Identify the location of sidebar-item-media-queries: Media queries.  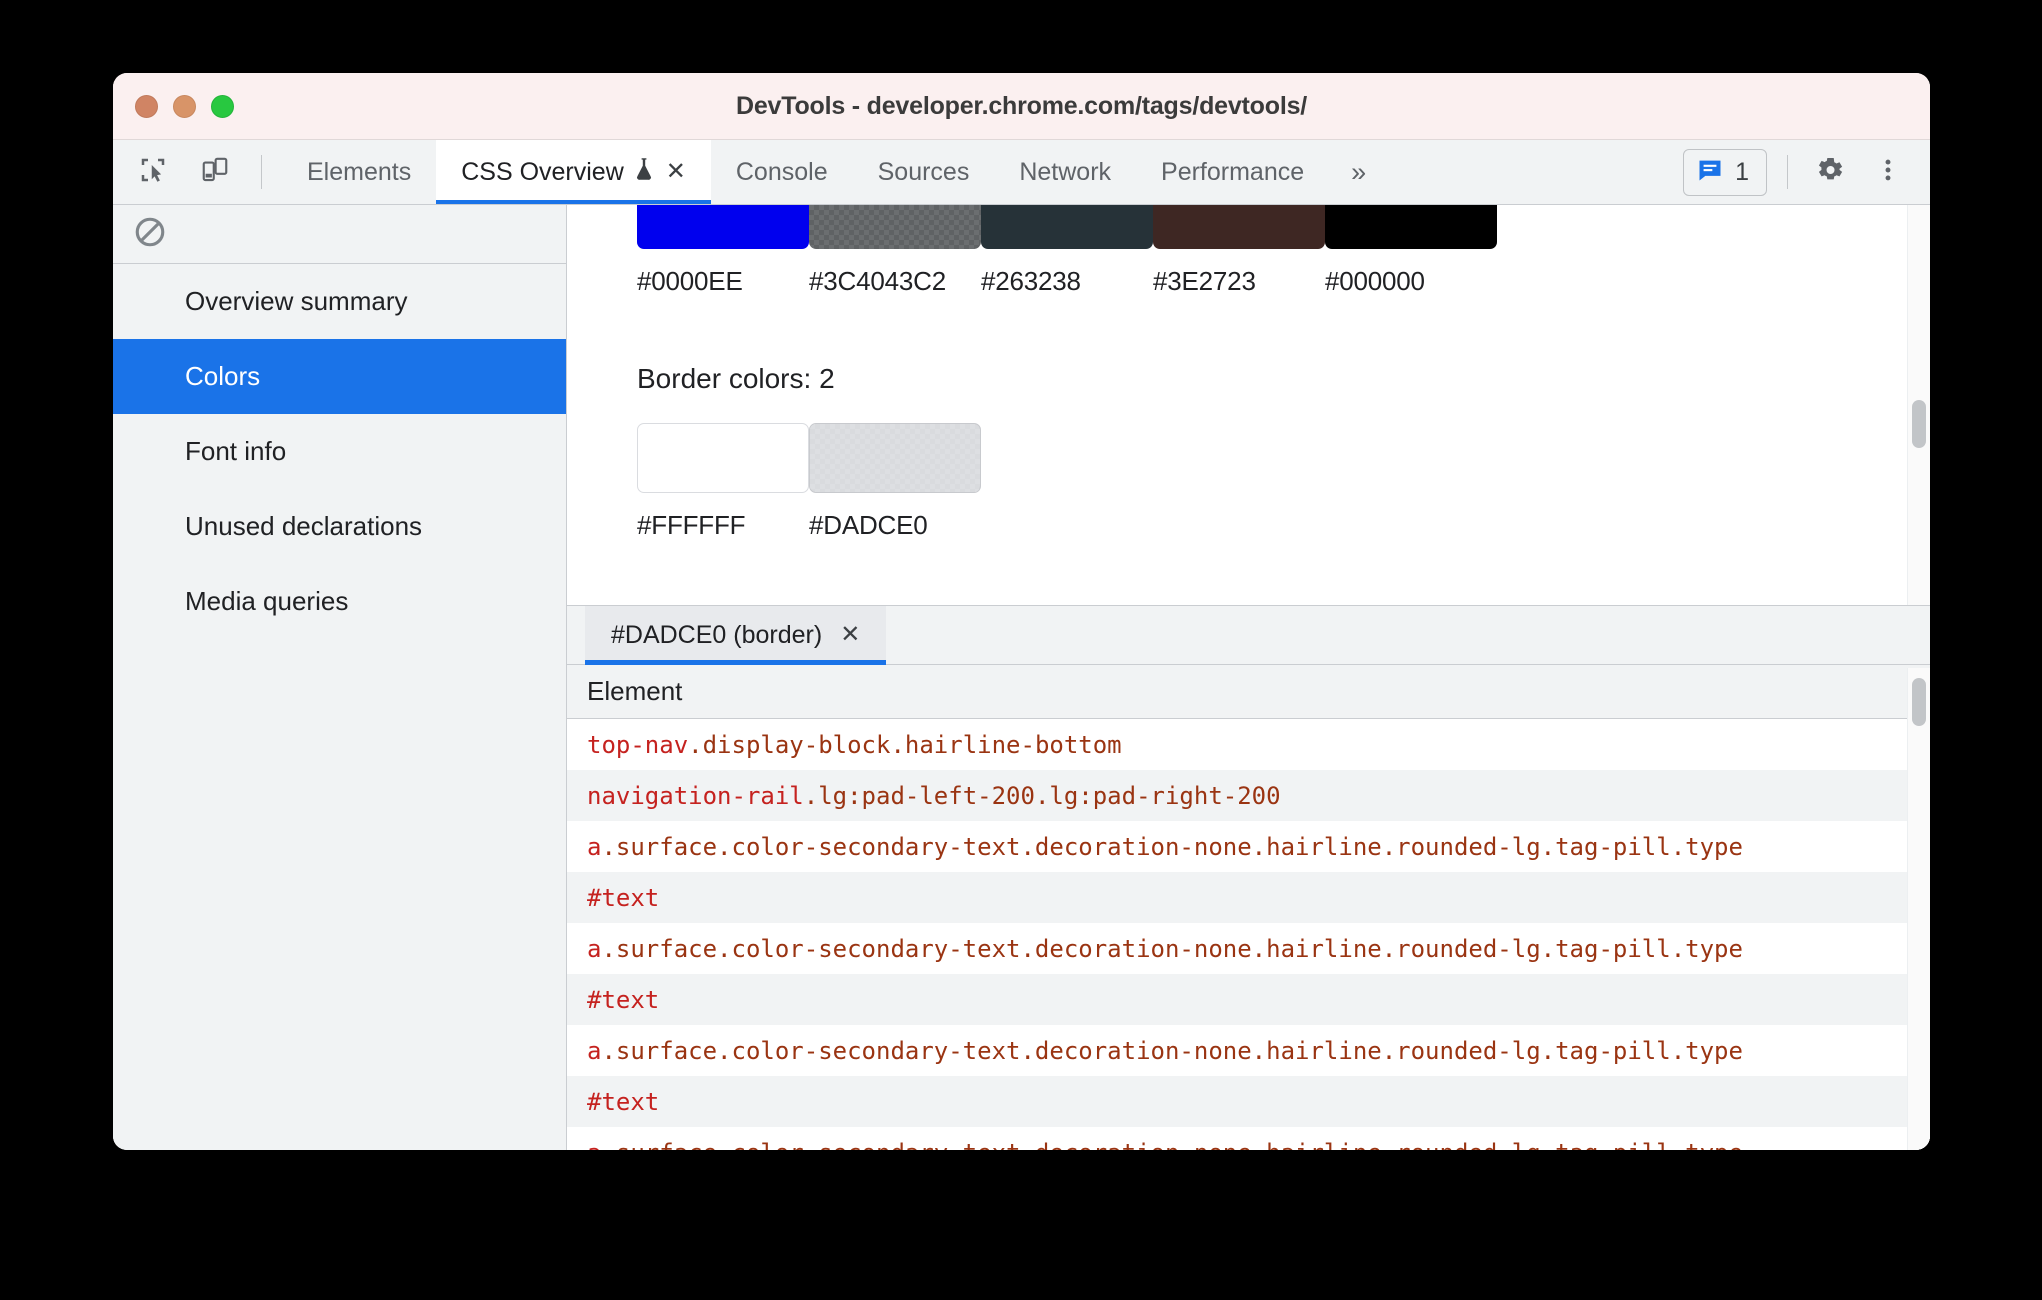
(339, 601).